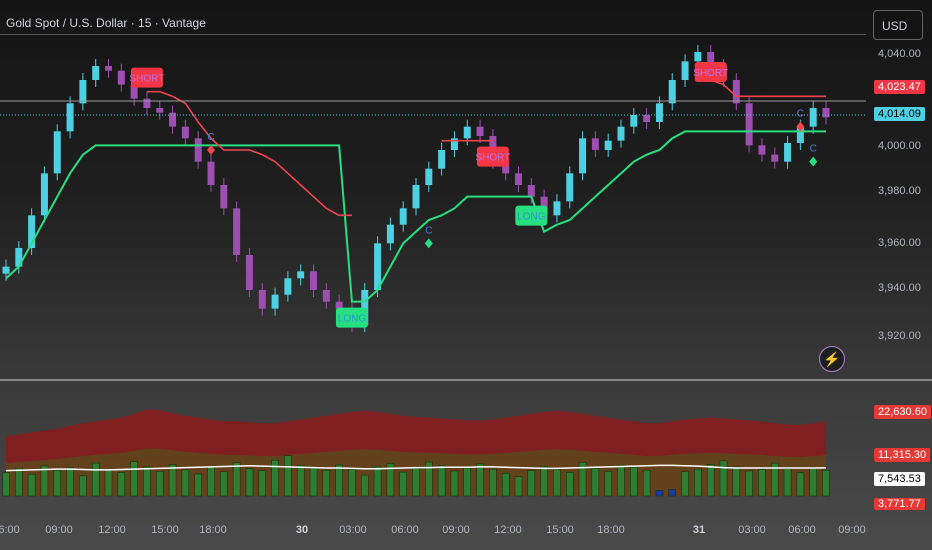 The width and height of the screenshot is (932, 550). I want to click on close-short-marker, so click(211, 150).